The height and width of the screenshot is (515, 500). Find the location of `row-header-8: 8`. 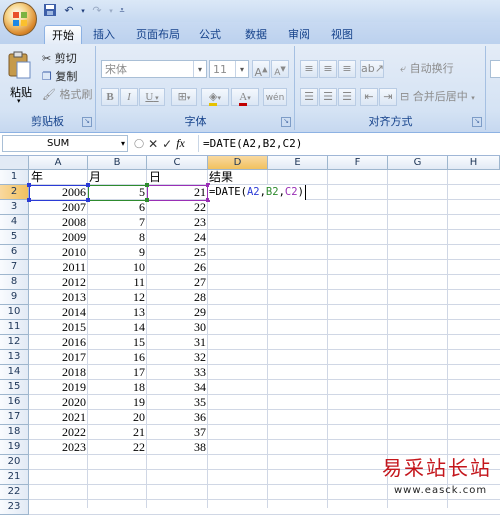

row-header-8: 8 is located at coordinates (14, 282).